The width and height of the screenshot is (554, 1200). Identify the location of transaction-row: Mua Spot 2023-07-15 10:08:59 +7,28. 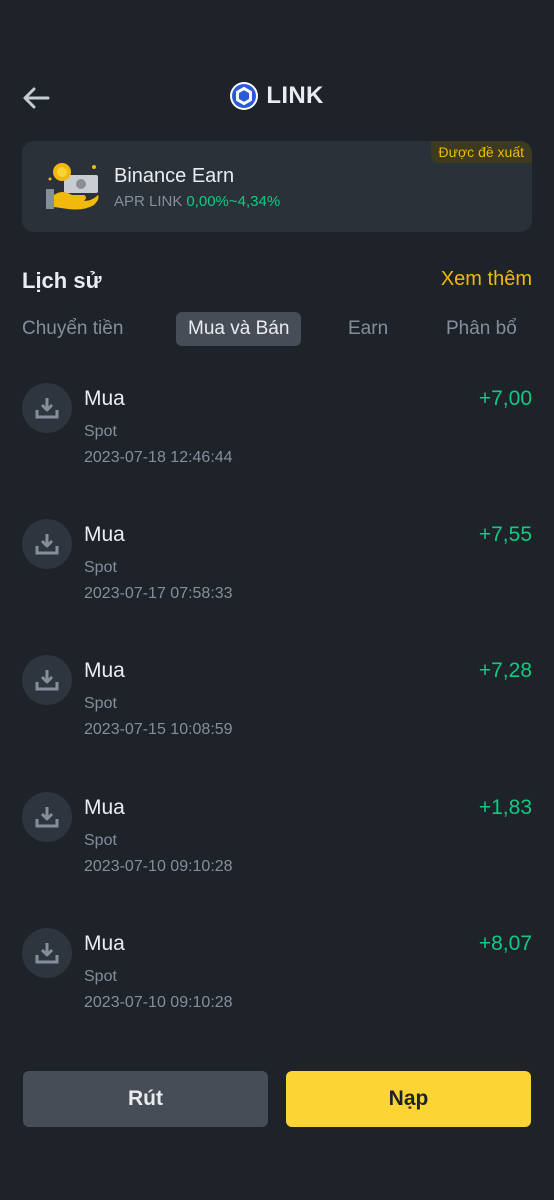
(277, 710).